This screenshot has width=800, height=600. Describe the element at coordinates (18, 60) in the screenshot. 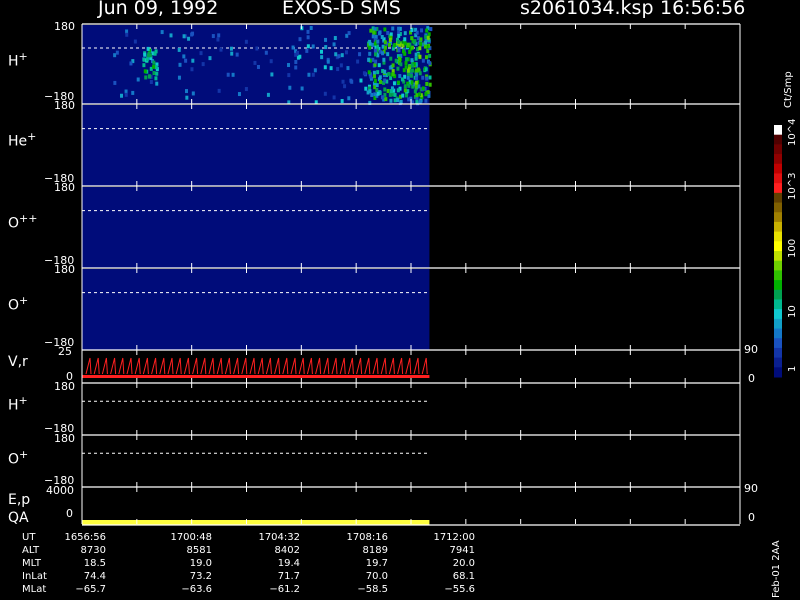

I see `panel-label-h-plus: H+` at that location.